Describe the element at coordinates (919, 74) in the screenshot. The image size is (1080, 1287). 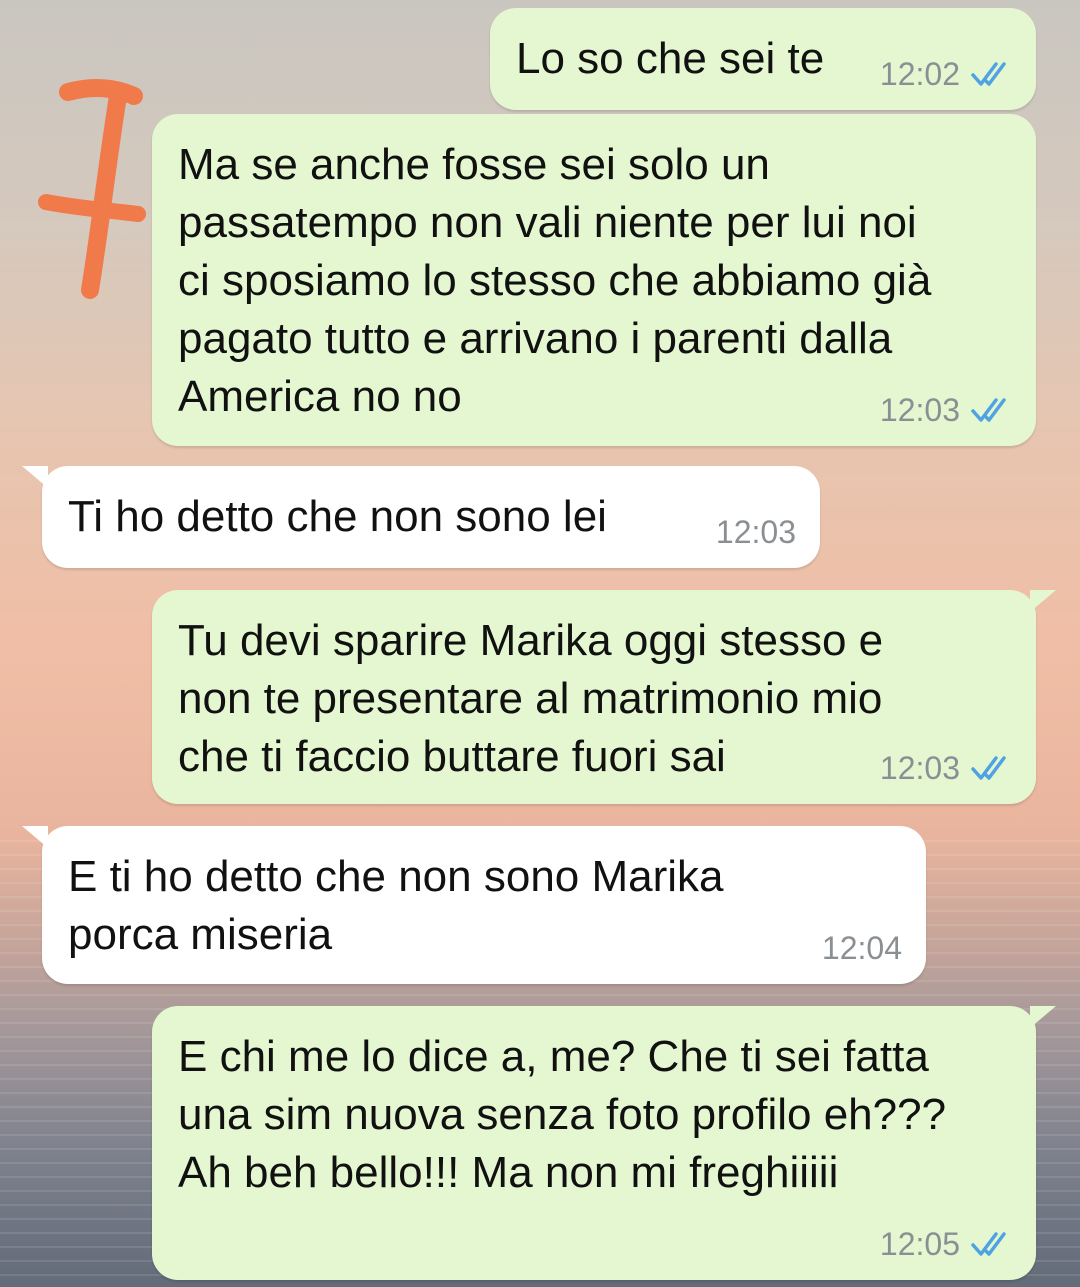
I see `message-timestamp: 12:02` at that location.